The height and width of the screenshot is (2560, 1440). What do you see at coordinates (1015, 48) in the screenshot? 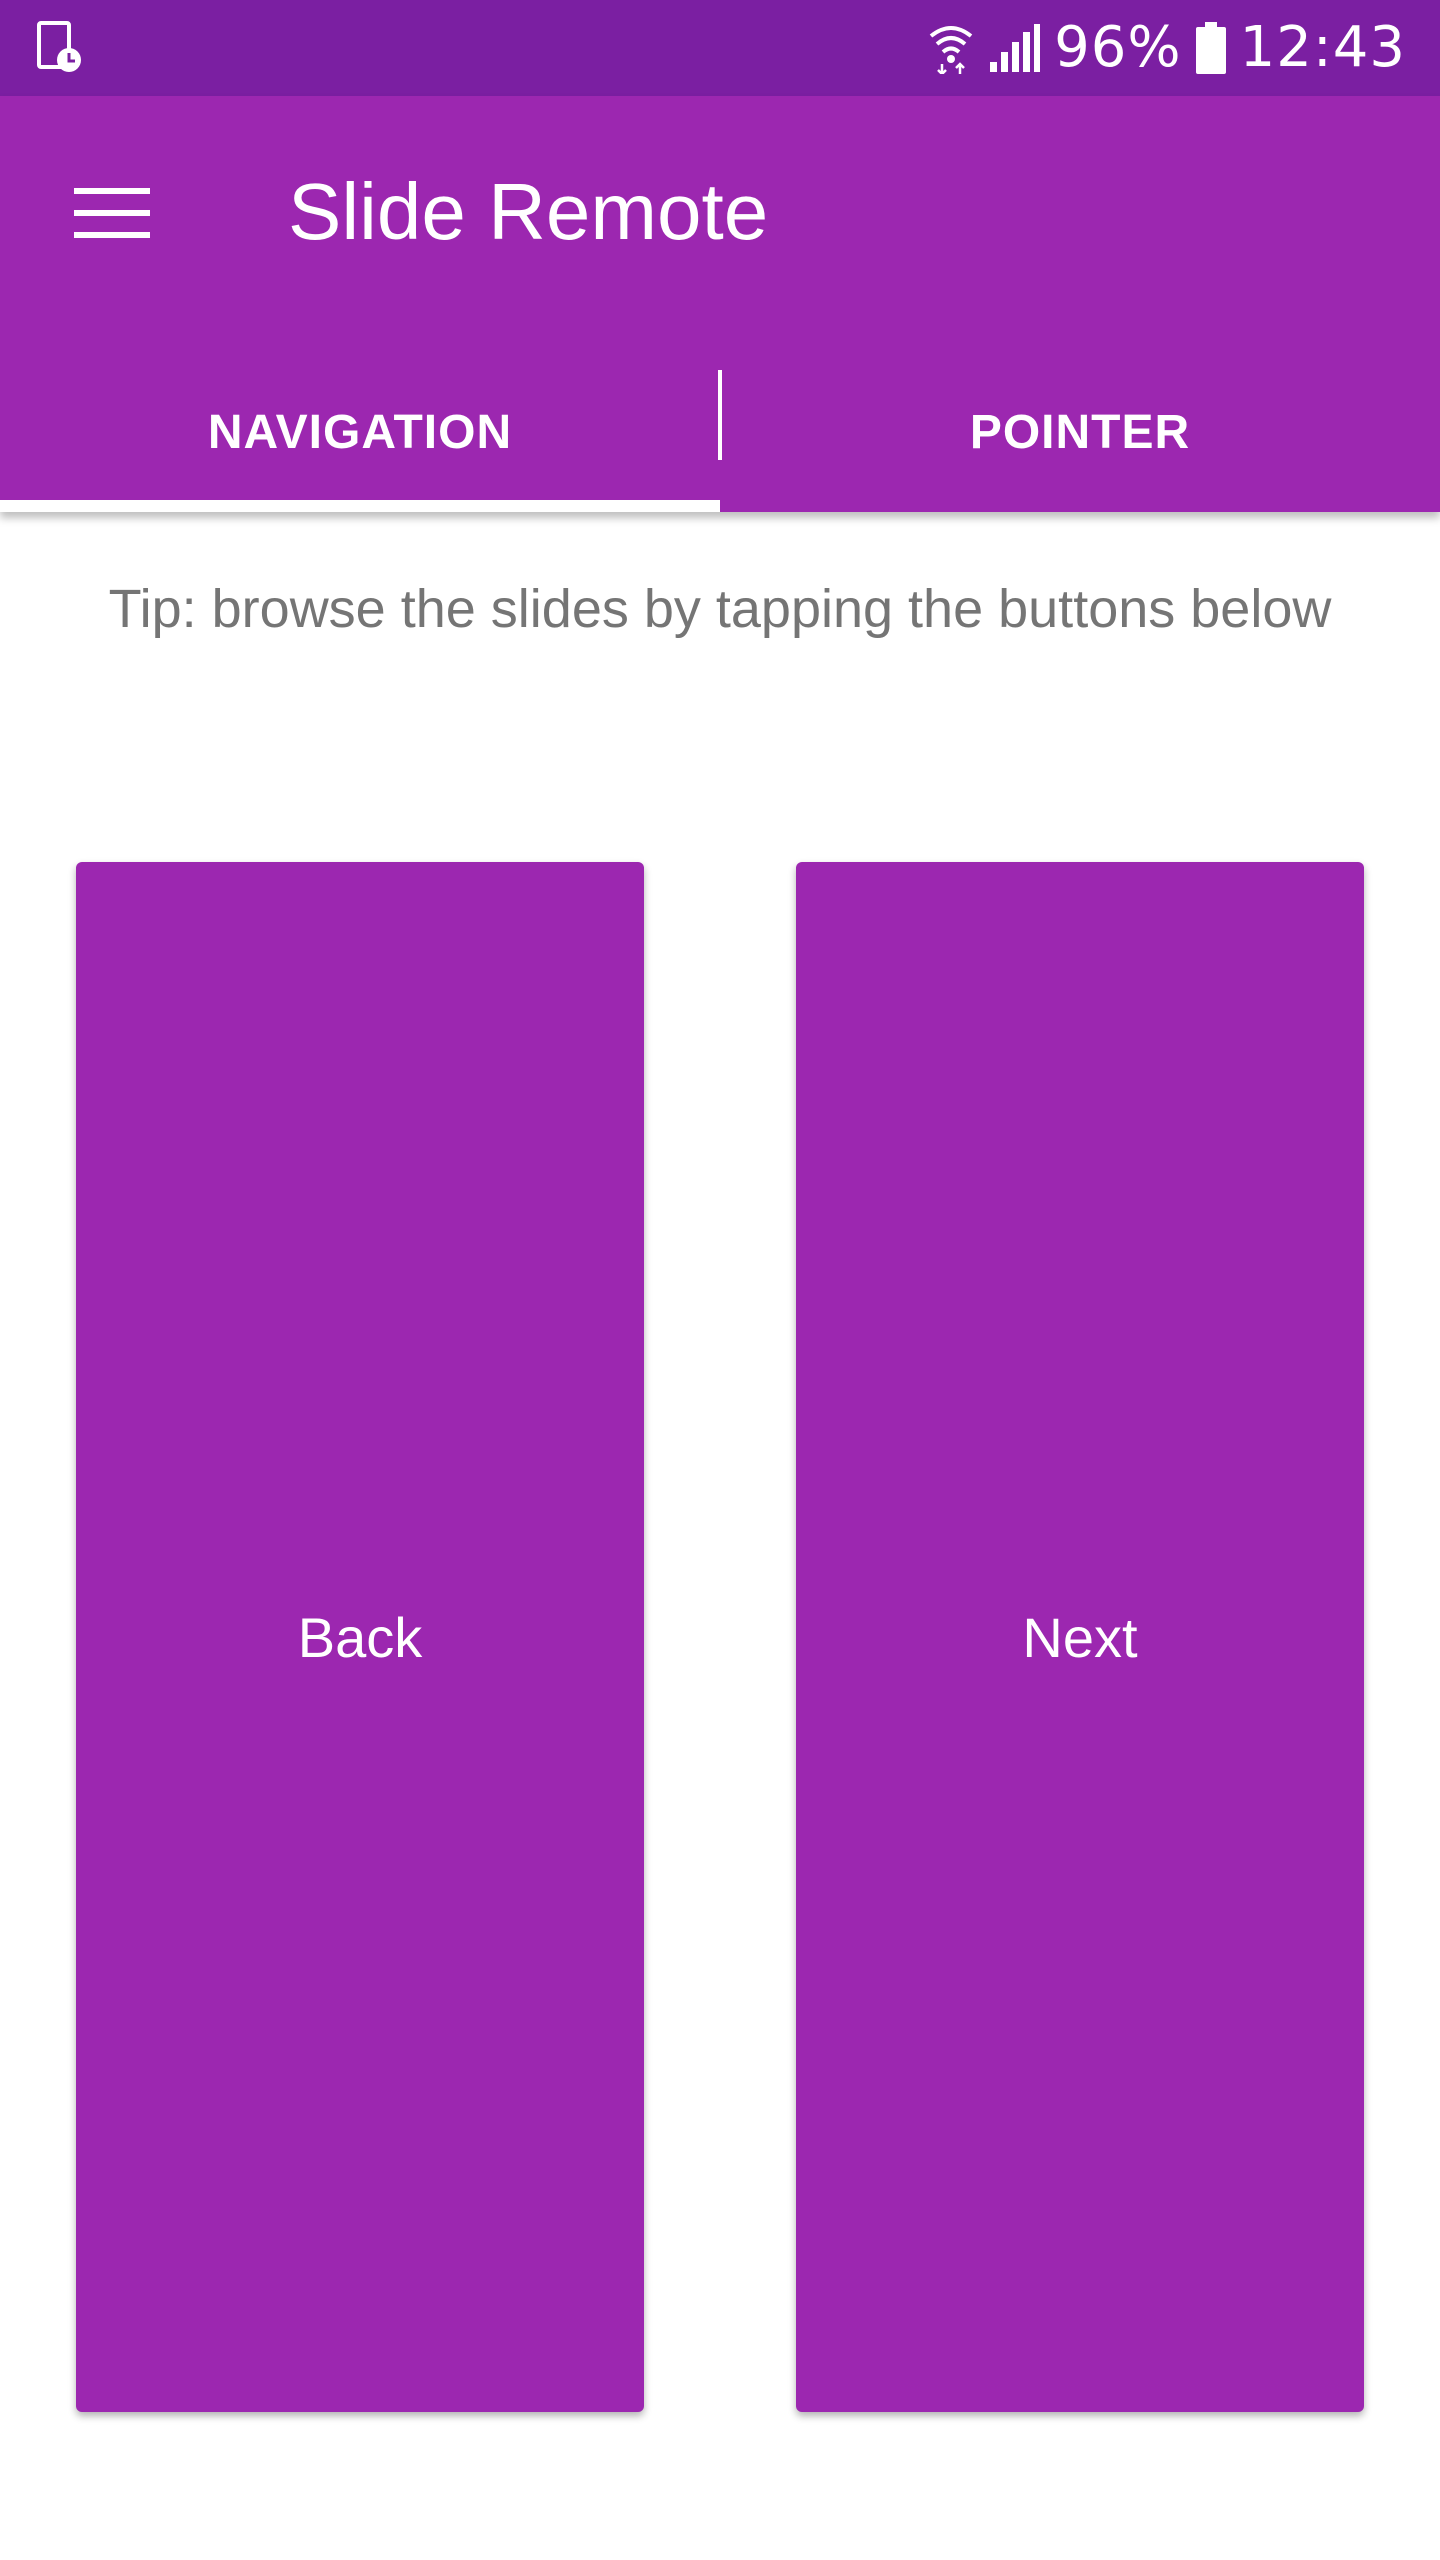
I see `signal-icon` at bounding box center [1015, 48].